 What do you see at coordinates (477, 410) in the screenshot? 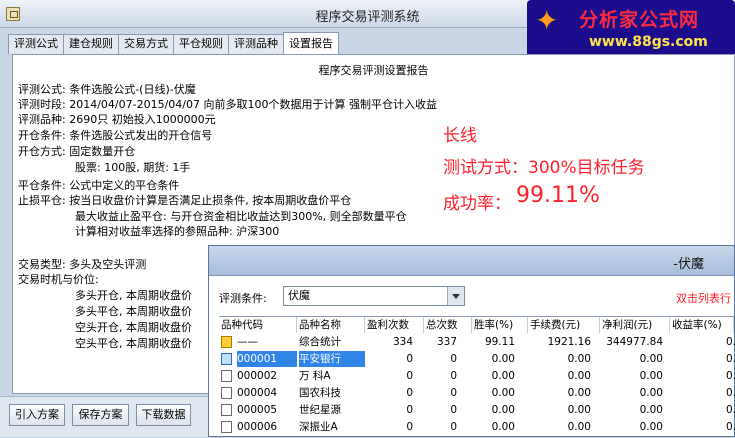
I see `table-row: 000005 世纪星源 0 0 0.00 0.00 0.00 0.` at bounding box center [477, 410].